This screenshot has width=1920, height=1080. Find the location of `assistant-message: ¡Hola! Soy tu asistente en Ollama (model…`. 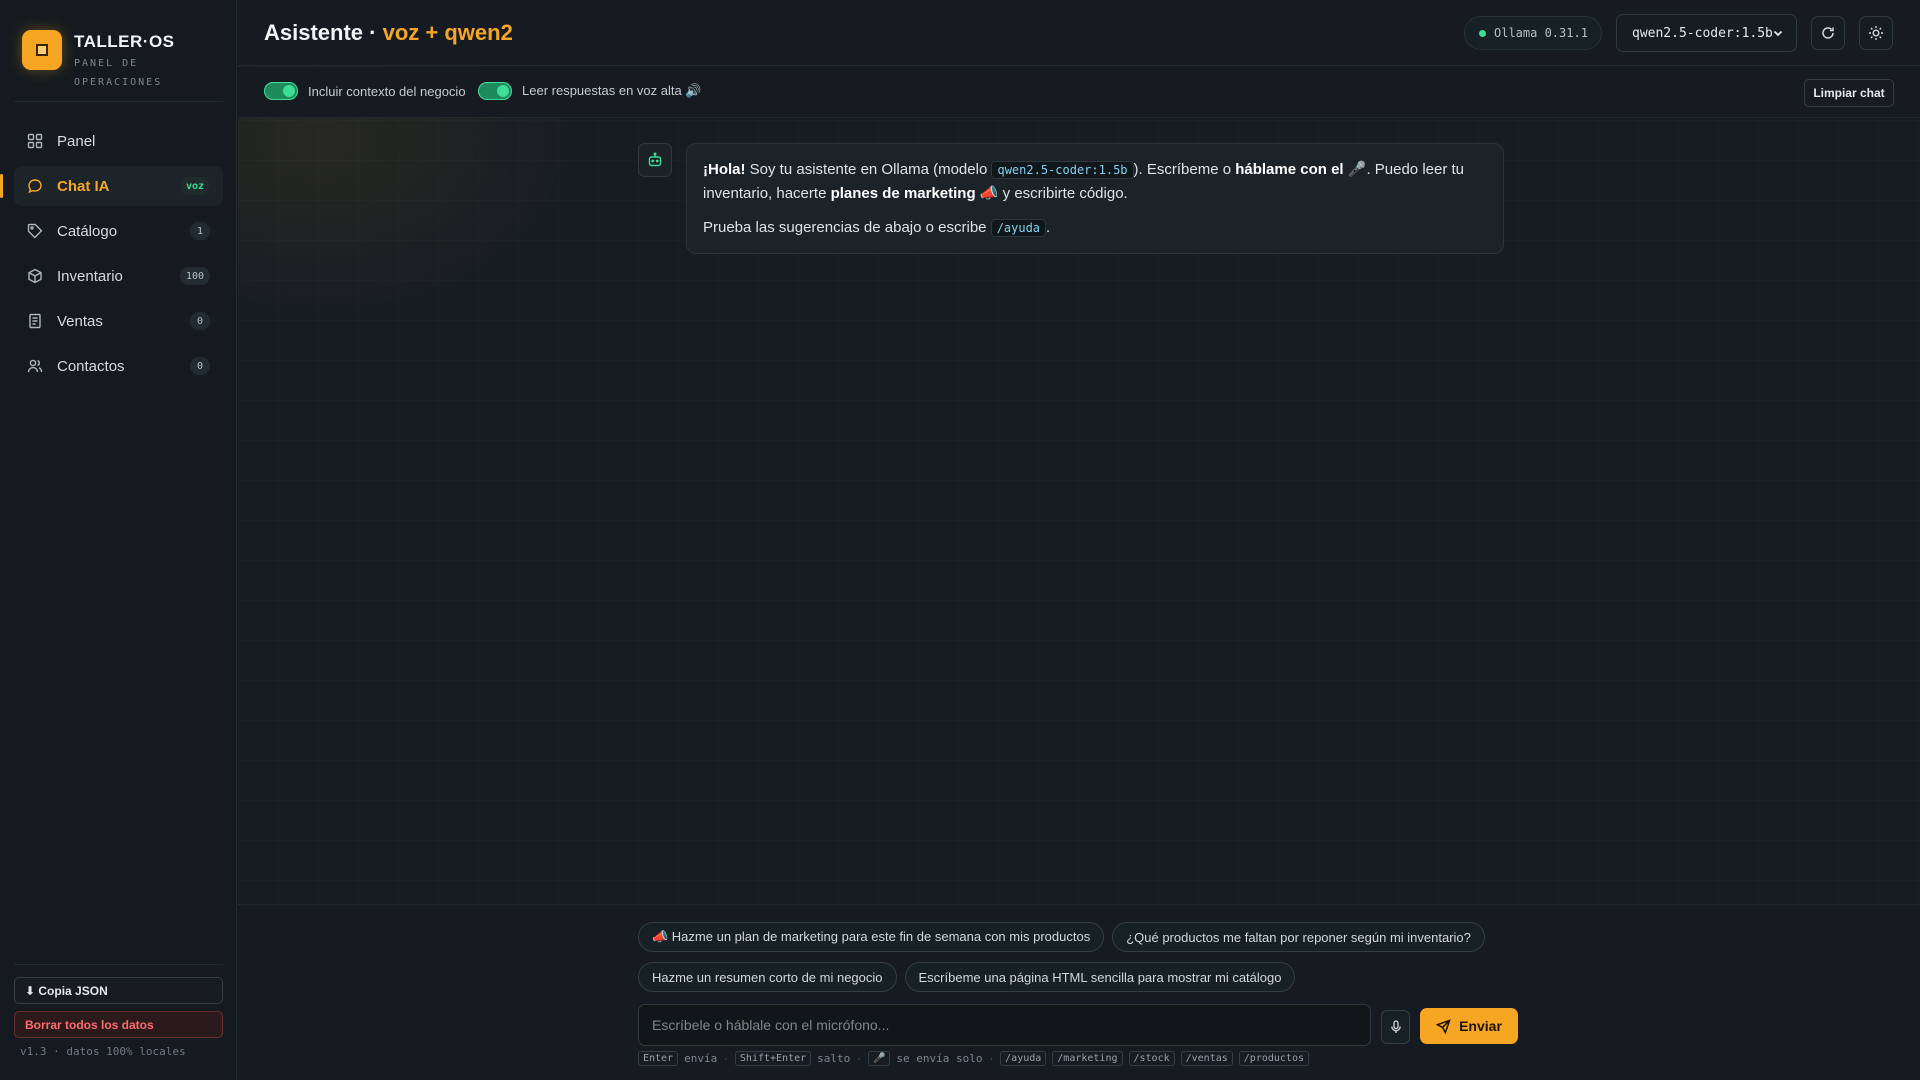

assistant-message: ¡Hola! Soy tu asistente en Ollama (model… is located at coordinates (1095, 198).